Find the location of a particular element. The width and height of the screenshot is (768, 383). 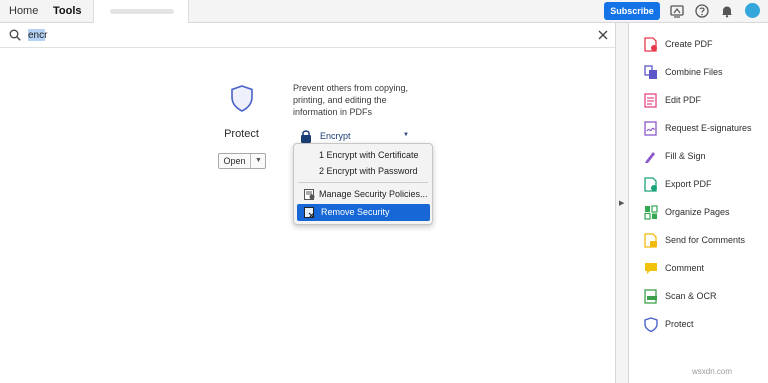

fill-sign-icon is located at coordinates (650, 157).